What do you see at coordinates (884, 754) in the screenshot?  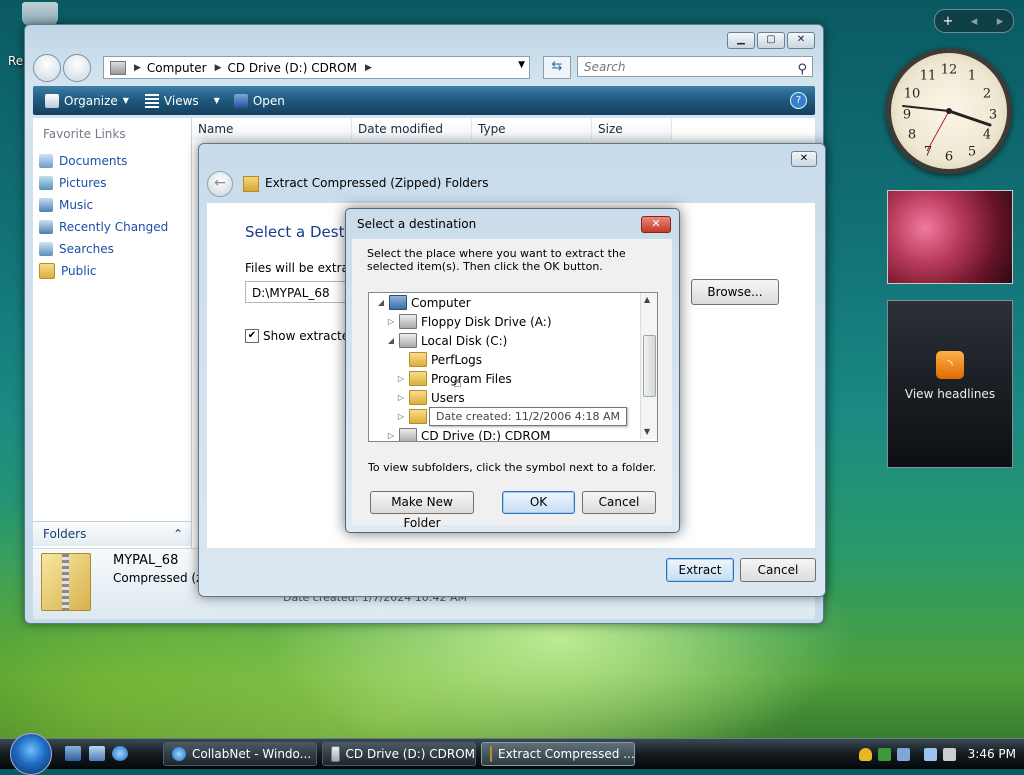 I see `update-icon` at bounding box center [884, 754].